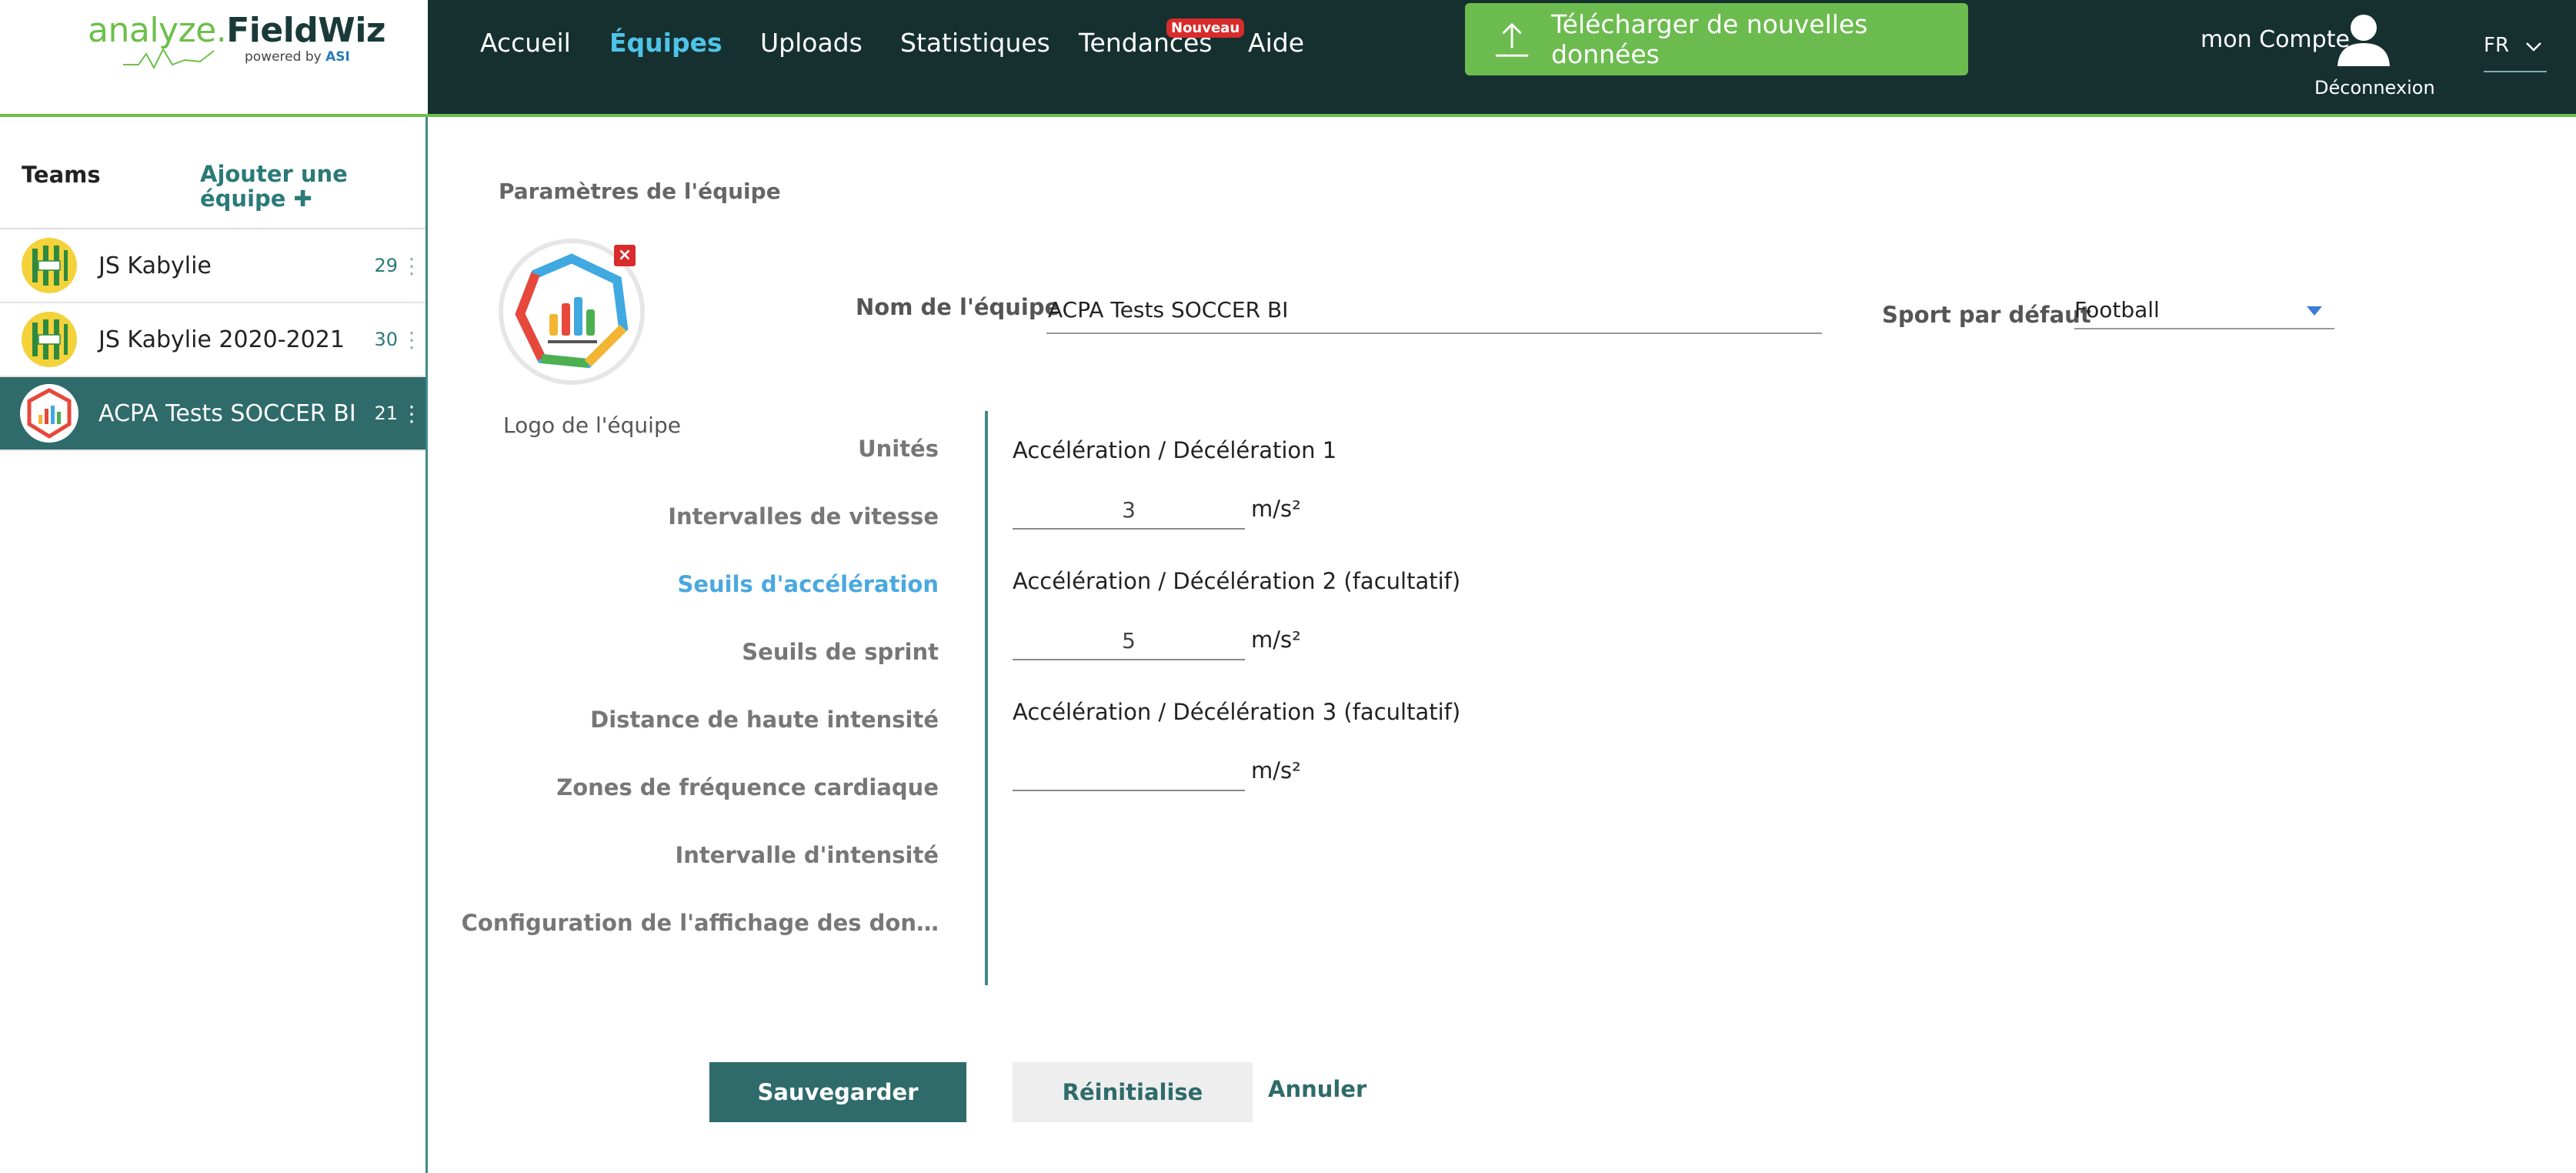 Image resolution: width=2576 pixels, height=1173 pixels. Describe the element at coordinates (2117, 309) in the screenshot. I see `default-sport-value: Football` at that location.